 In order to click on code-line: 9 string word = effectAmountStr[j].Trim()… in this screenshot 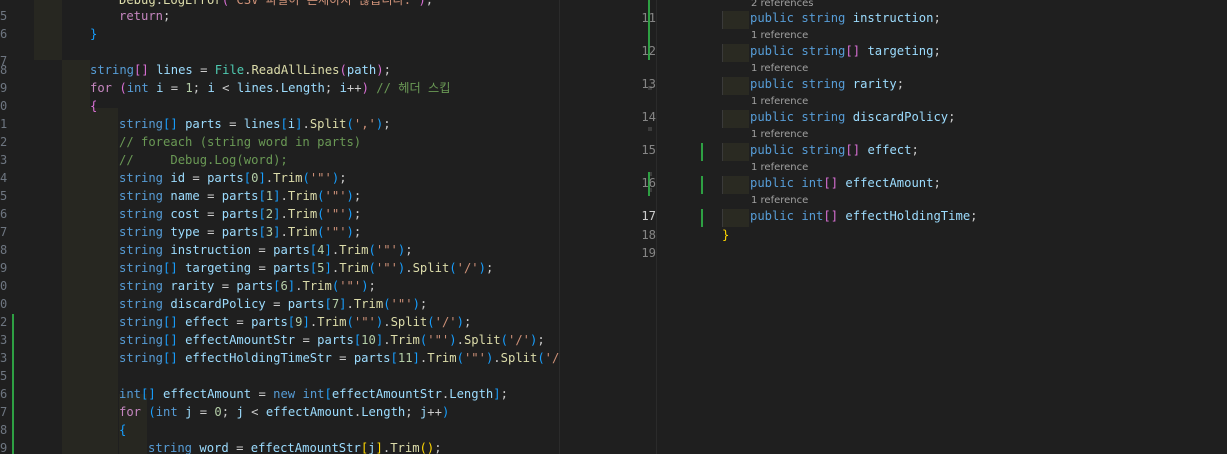, I will do `click(279, 446)`.